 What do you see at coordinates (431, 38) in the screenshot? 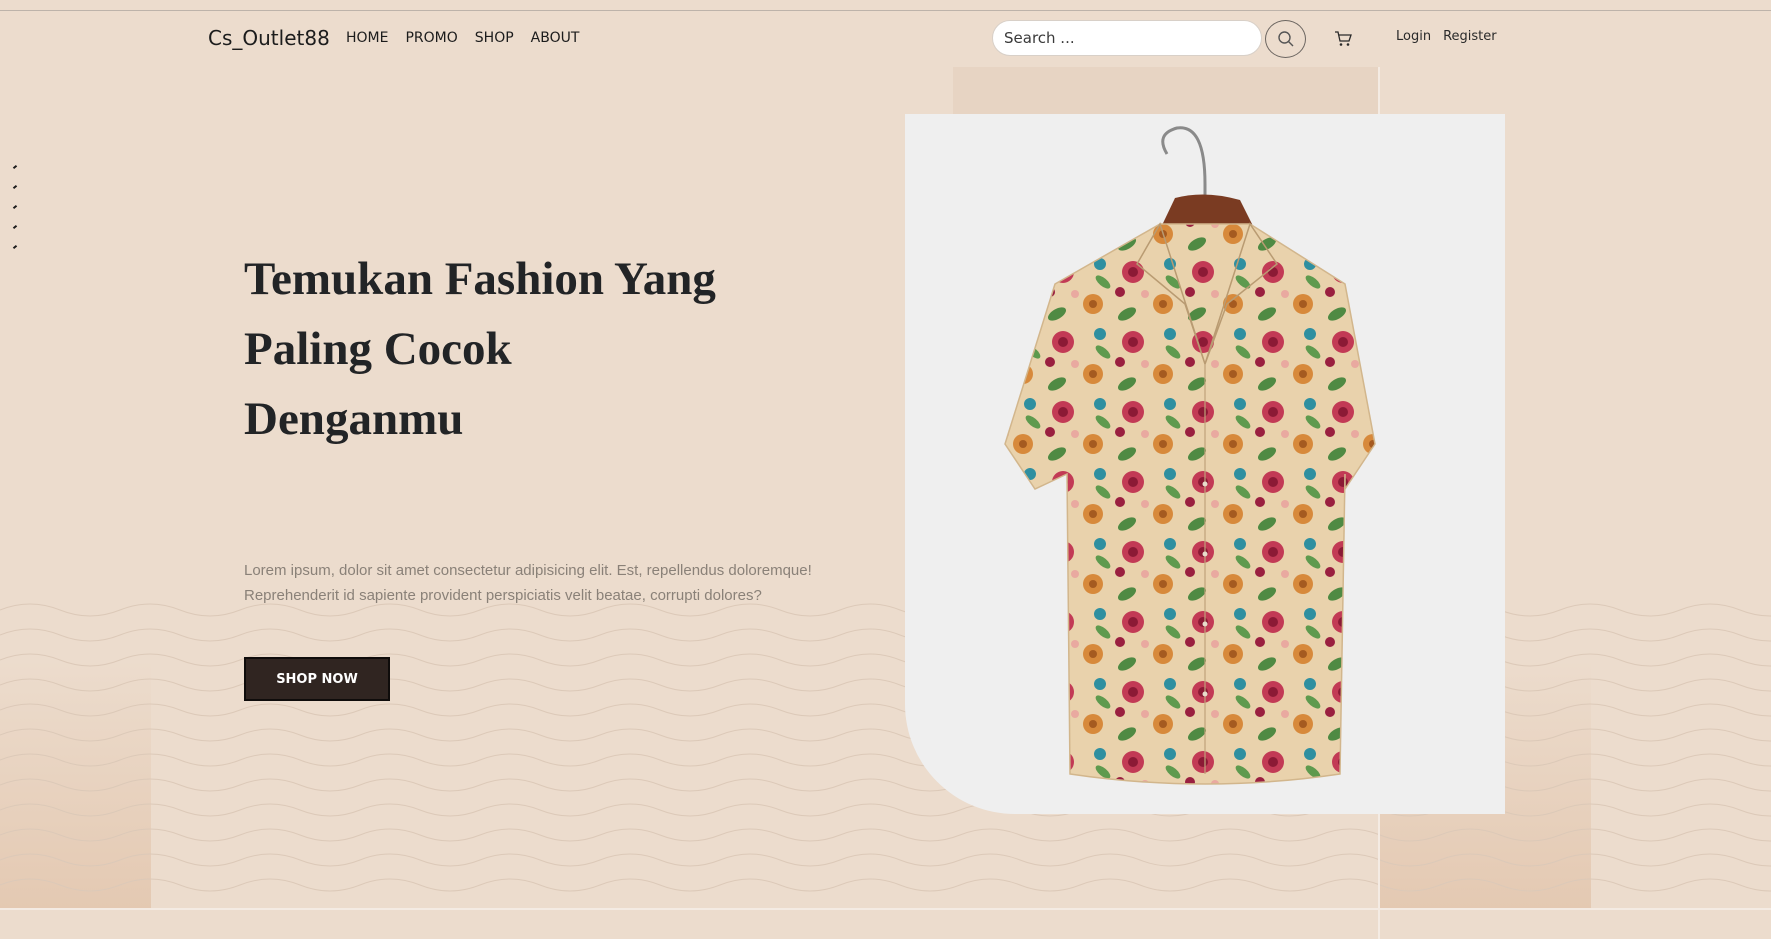
I see `nav-promo: PROMO` at bounding box center [431, 38].